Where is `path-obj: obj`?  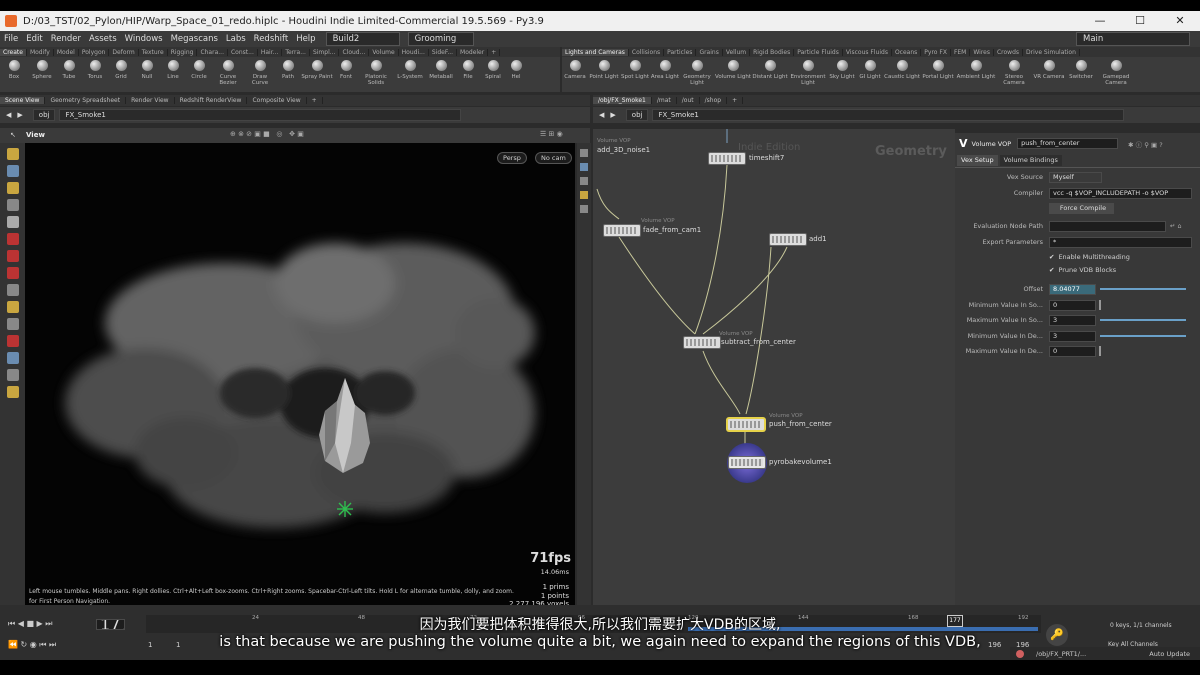 path-obj: obj is located at coordinates (637, 115).